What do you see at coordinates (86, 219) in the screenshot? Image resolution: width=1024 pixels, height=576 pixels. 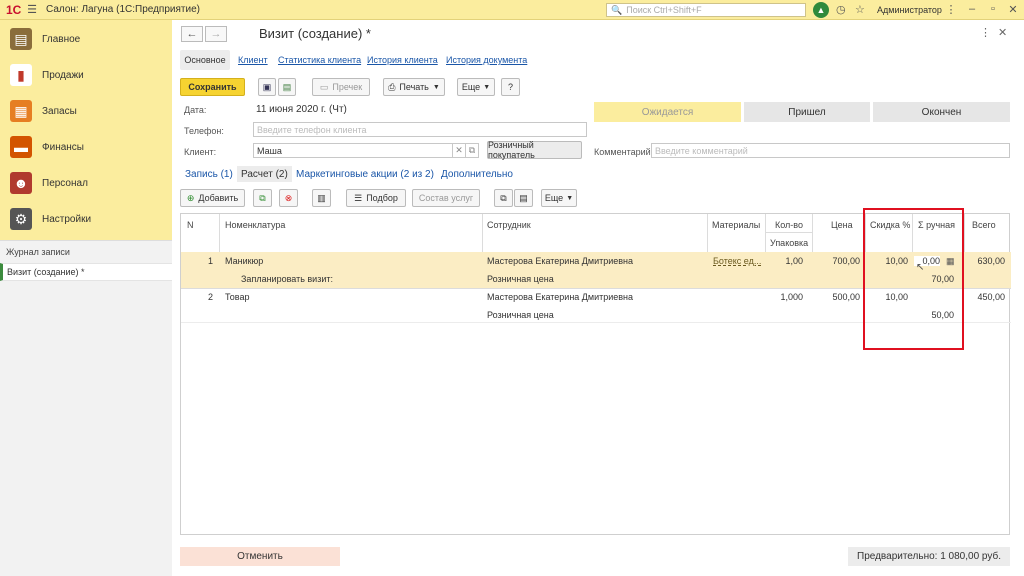 I see `sidebar-item-settings: ⚙ Настройки` at bounding box center [86, 219].